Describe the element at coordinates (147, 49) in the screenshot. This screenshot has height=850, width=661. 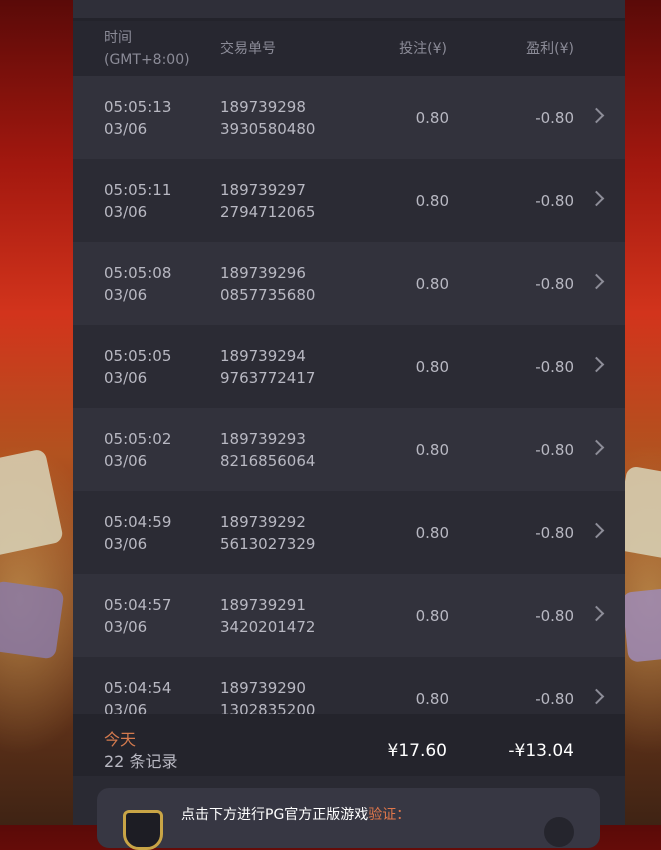
I see `header-time: 时间 (GMT+8:00)` at that location.